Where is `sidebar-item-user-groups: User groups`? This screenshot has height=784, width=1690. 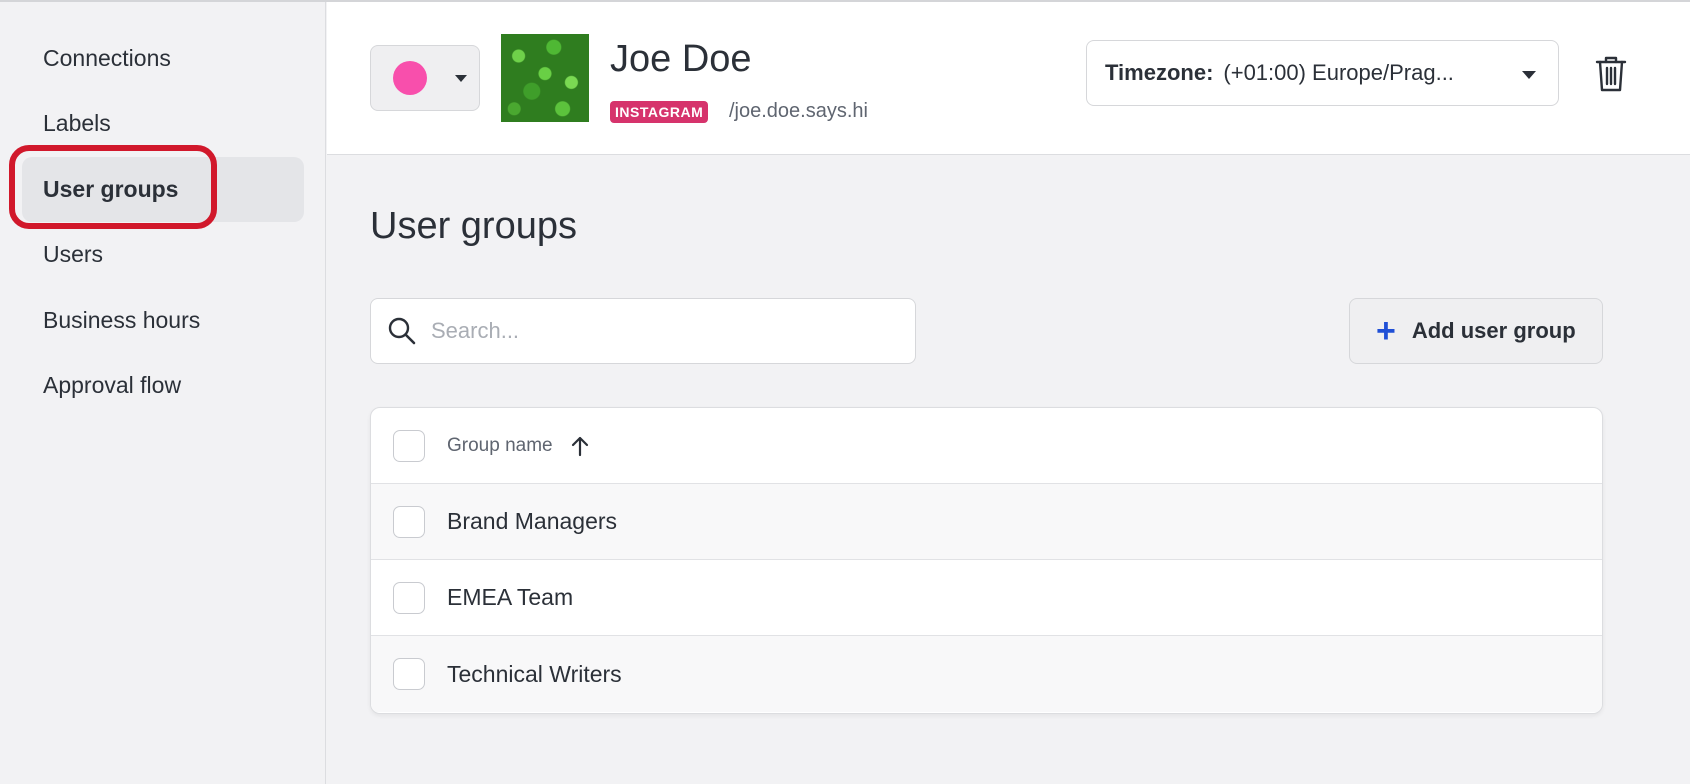 sidebar-item-user-groups: User groups is located at coordinates (163, 189).